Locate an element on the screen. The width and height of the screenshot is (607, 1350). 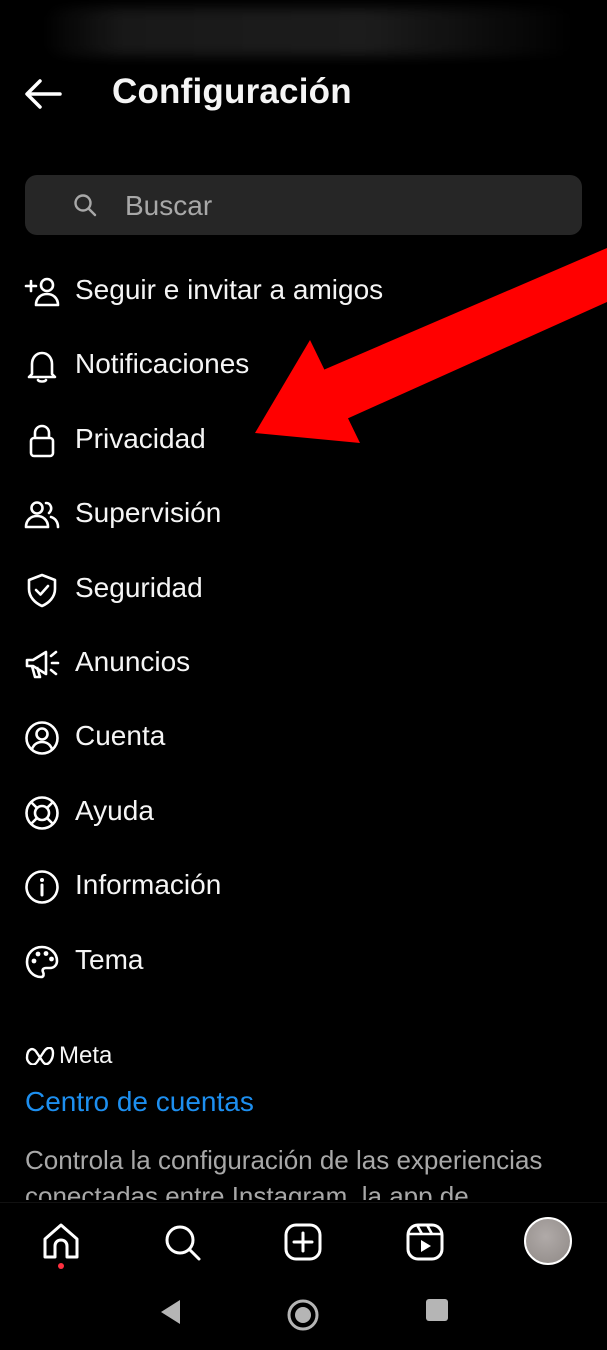
search-input is located at coordinates (345, 206).